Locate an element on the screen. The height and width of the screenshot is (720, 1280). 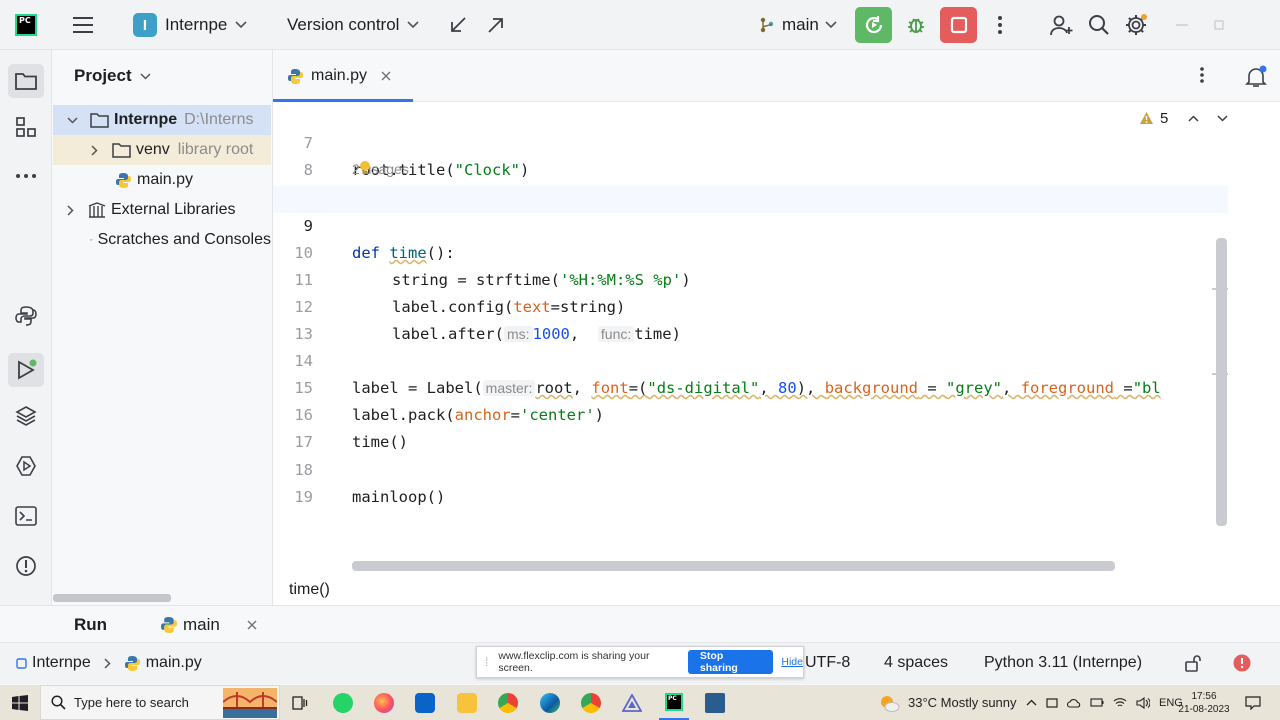
vcs-label: Version control is located at coordinates (343, 24).